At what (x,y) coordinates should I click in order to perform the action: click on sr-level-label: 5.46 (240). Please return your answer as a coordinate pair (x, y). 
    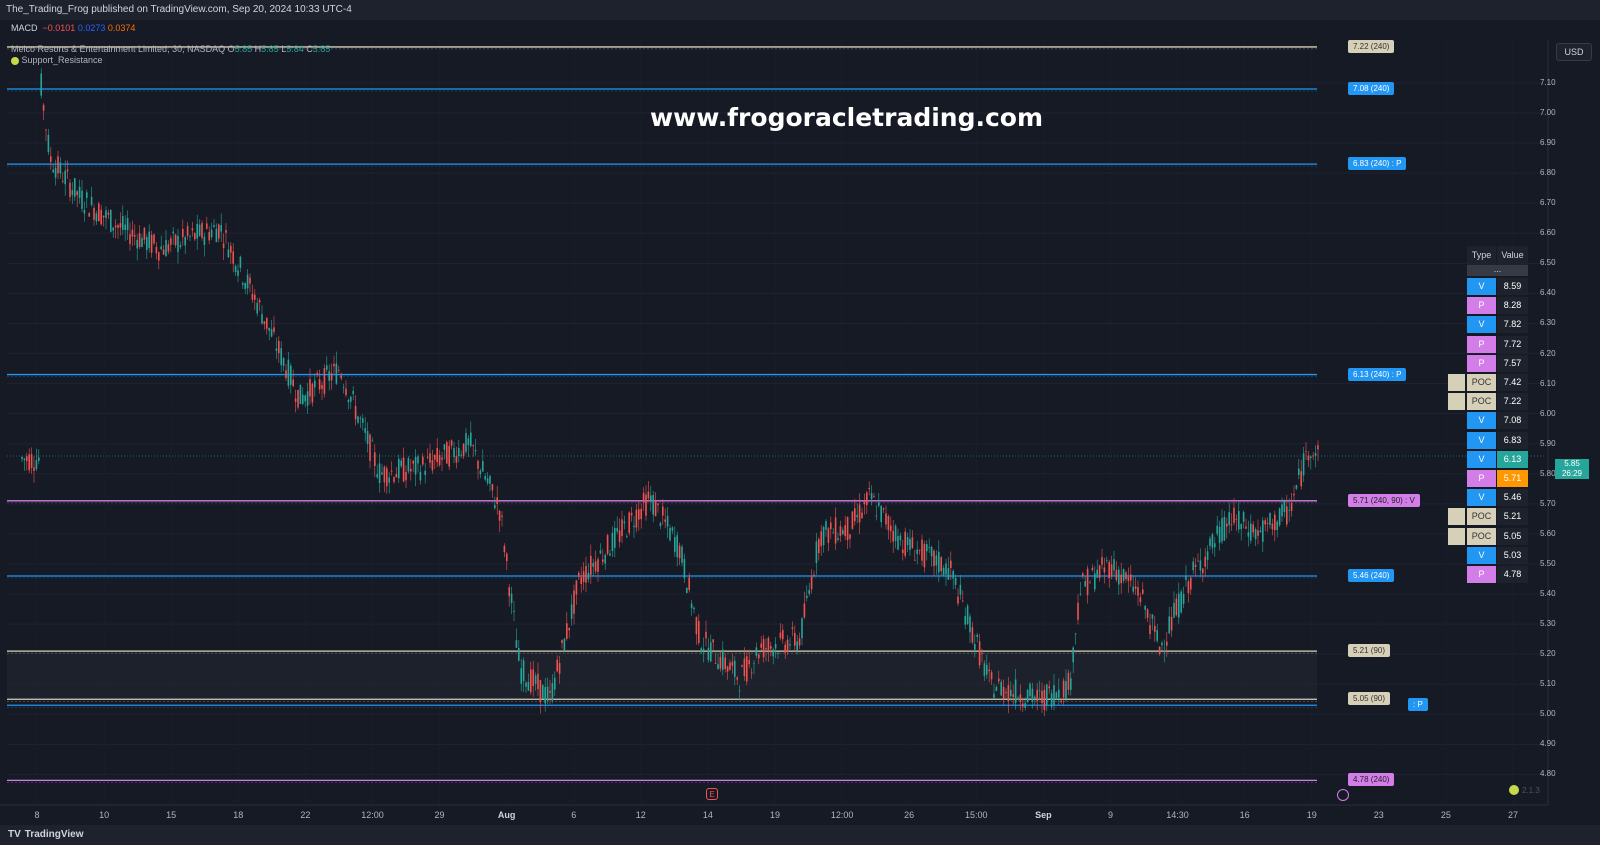
    Looking at the image, I should click on (1371, 575).